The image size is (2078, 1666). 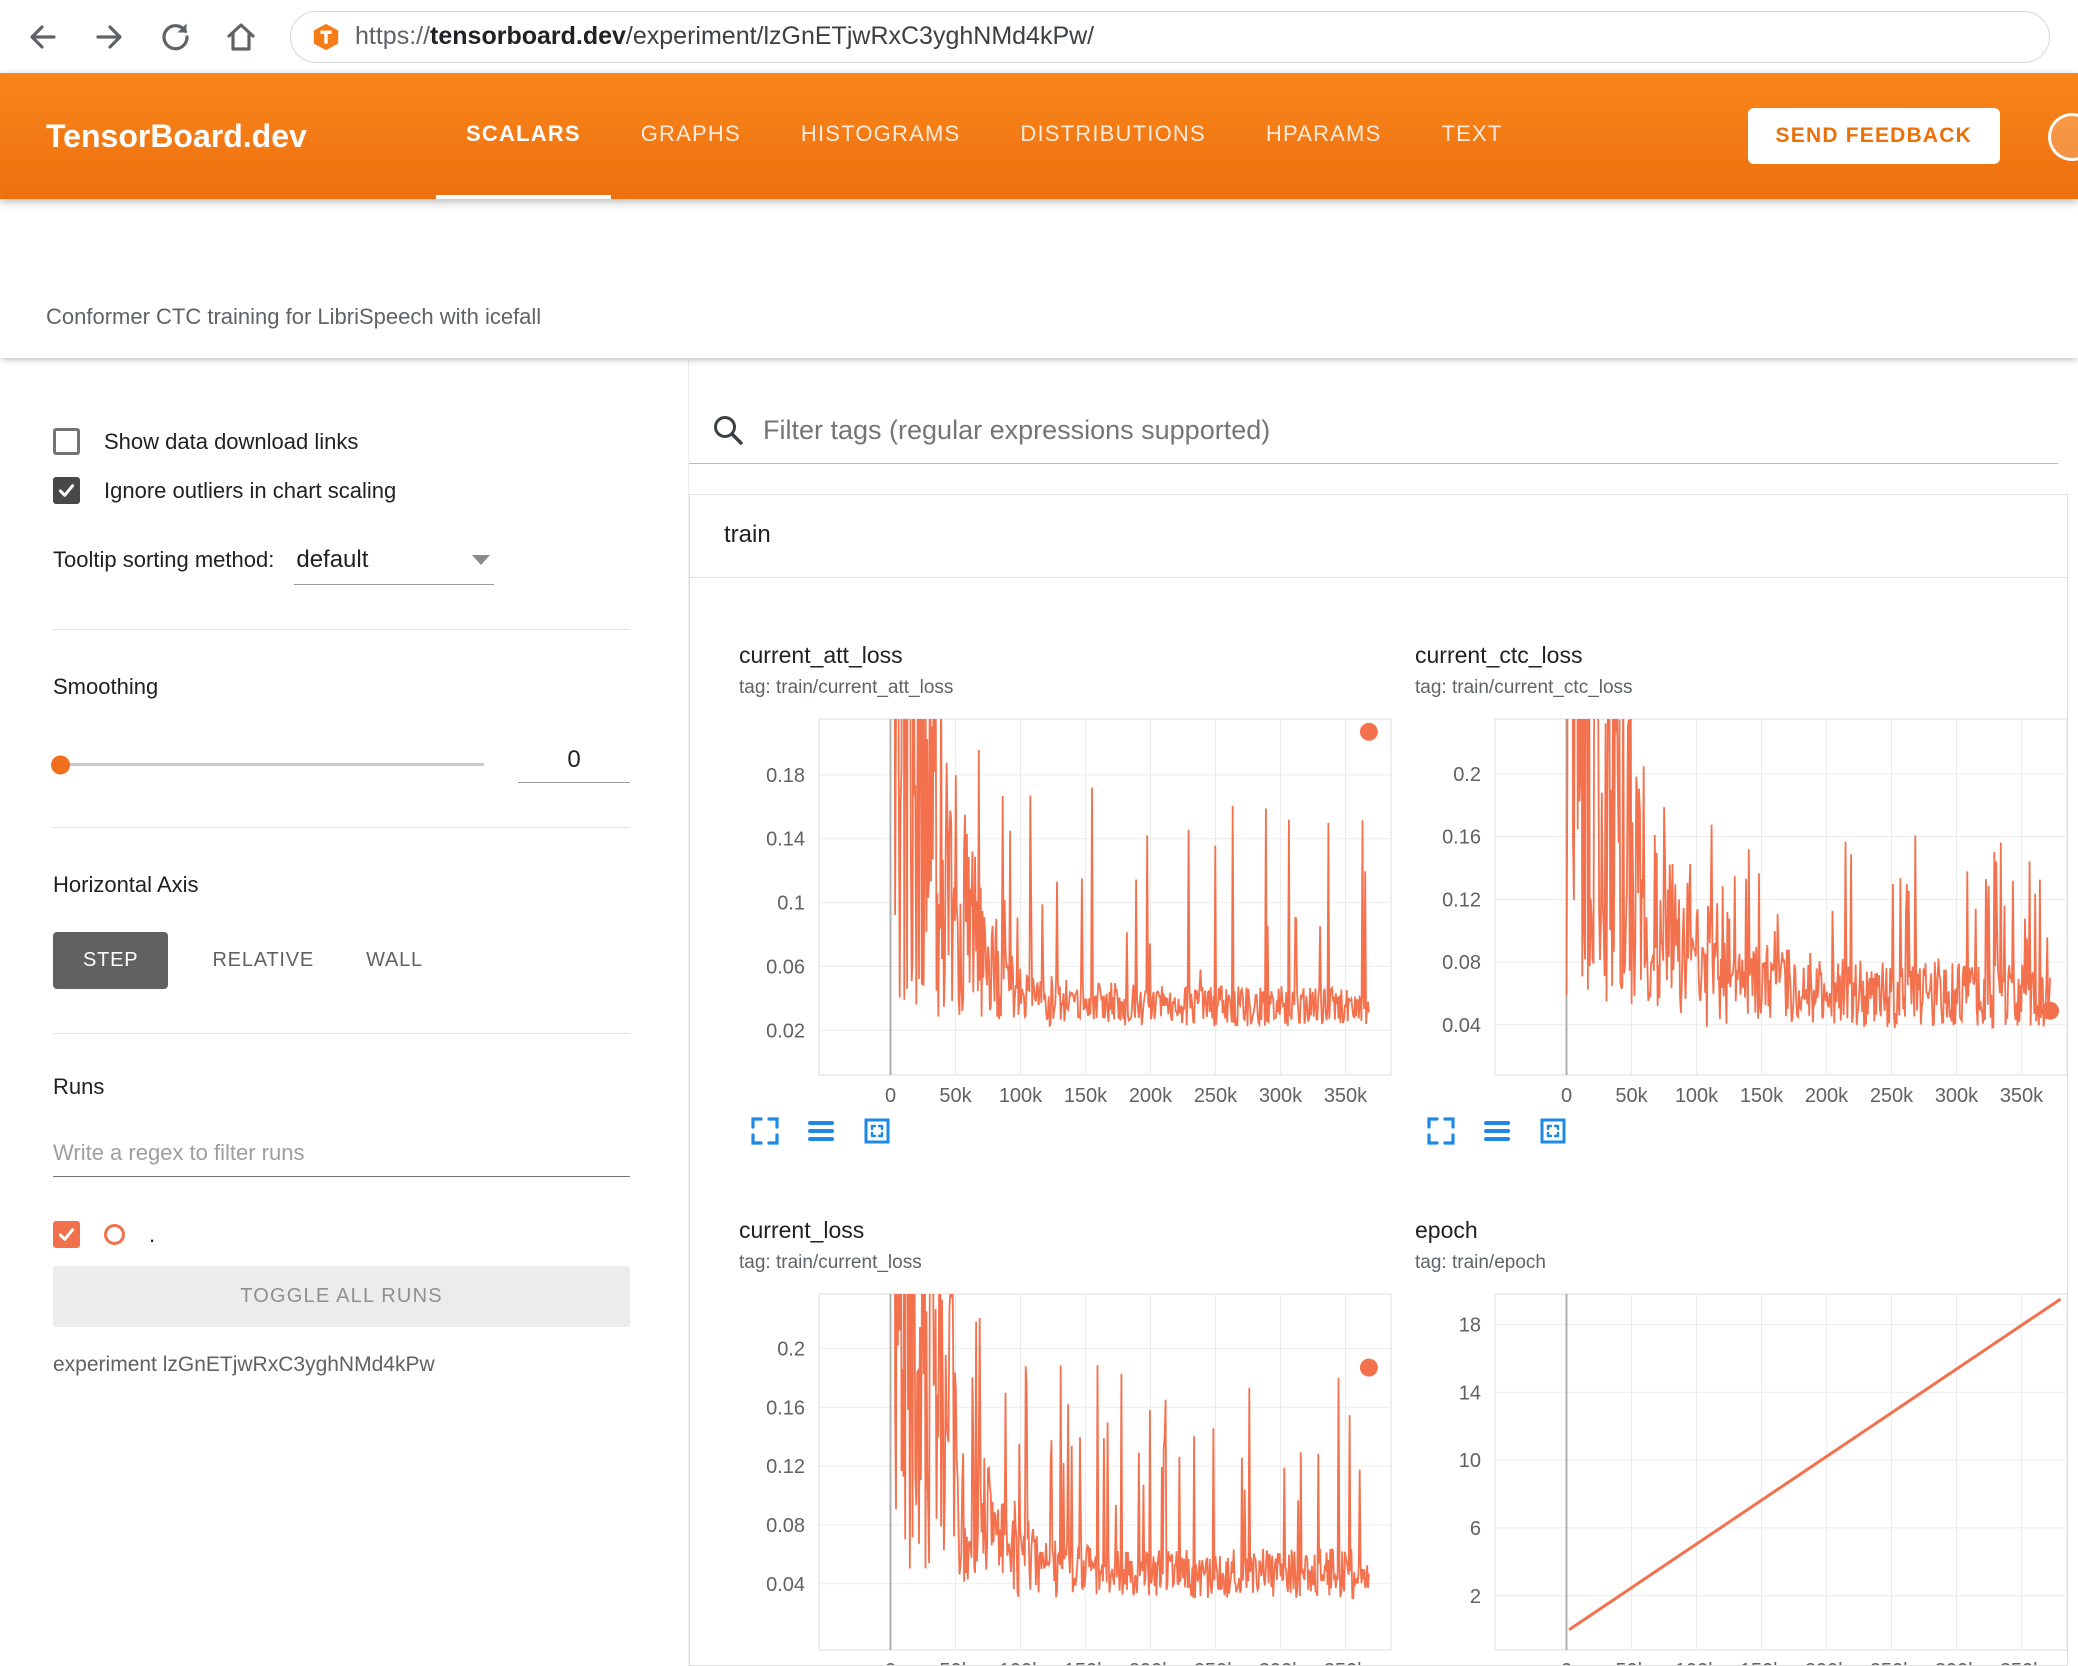 I want to click on avatar, so click(x=2063, y=137).